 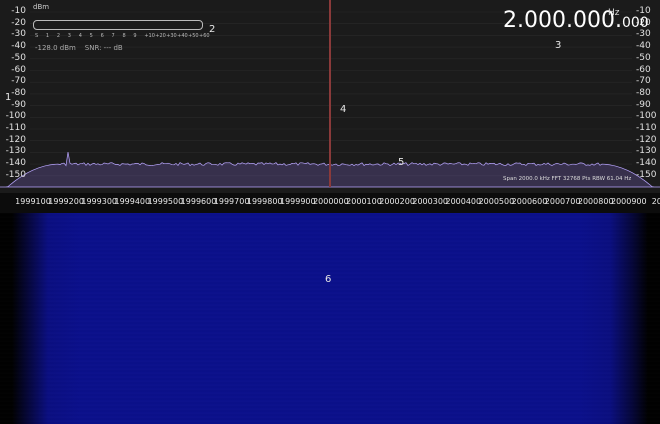 I want to click on center-frequency-line, so click(x=330, y=93).